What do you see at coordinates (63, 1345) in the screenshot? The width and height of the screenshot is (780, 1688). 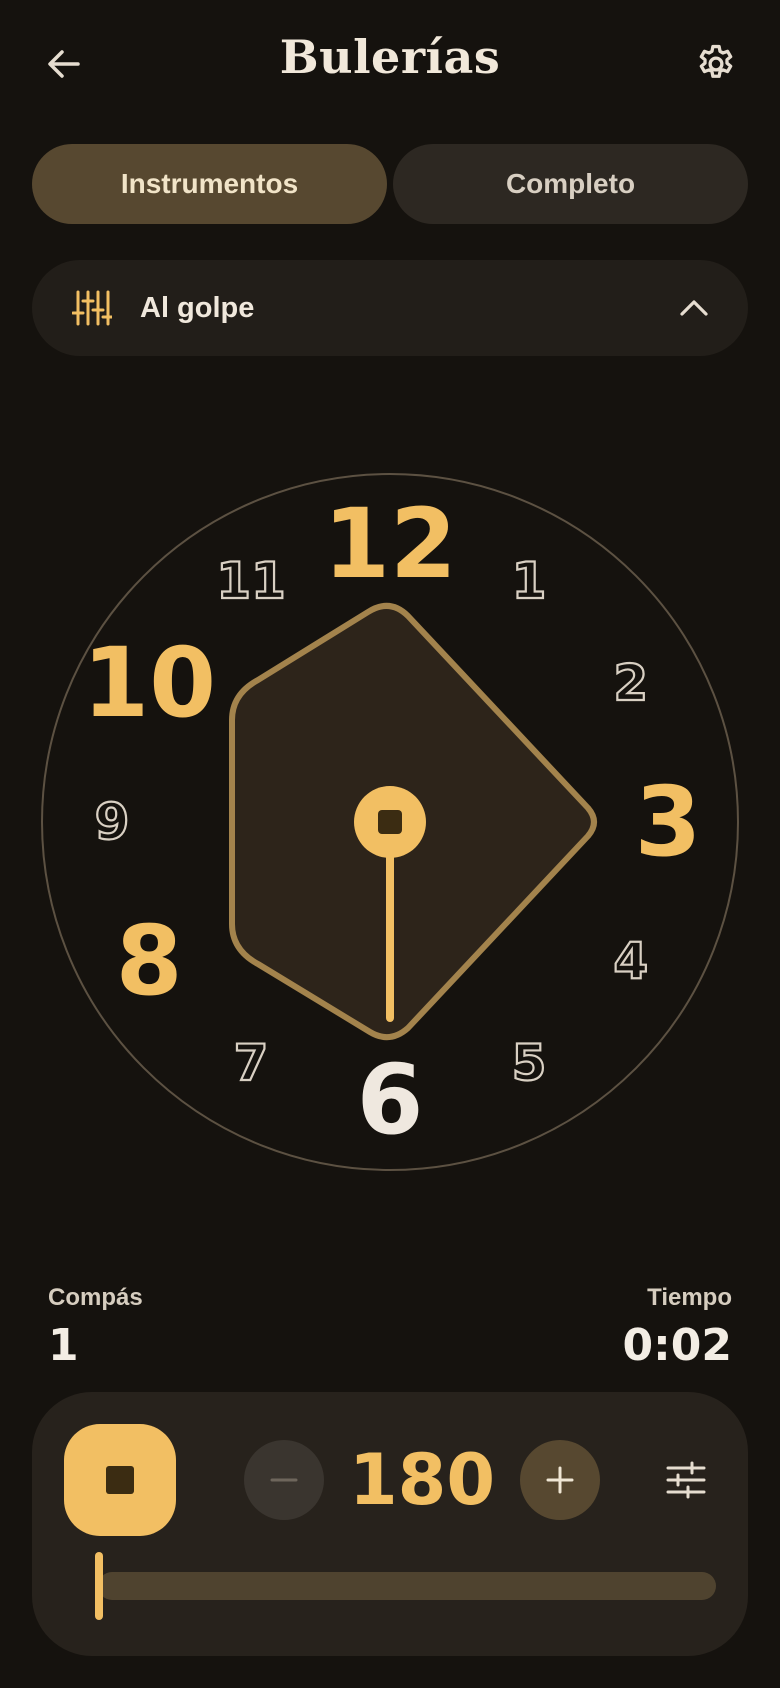 I see `compas-value: 1` at bounding box center [63, 1345].